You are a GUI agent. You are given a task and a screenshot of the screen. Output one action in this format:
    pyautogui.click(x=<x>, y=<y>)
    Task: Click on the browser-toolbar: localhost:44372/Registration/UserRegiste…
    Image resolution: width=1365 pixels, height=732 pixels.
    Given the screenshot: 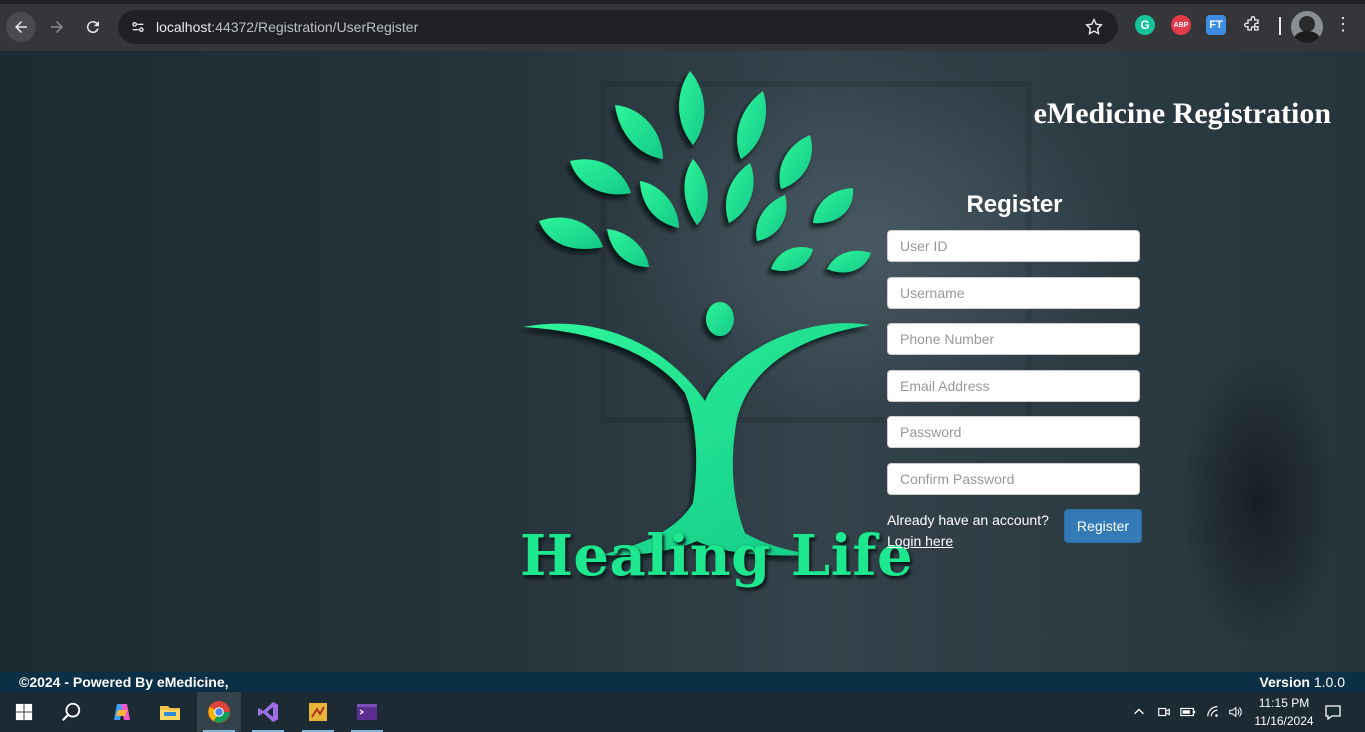 What is the action you would take?
    pyautogui.click(x=682, y=25)
    